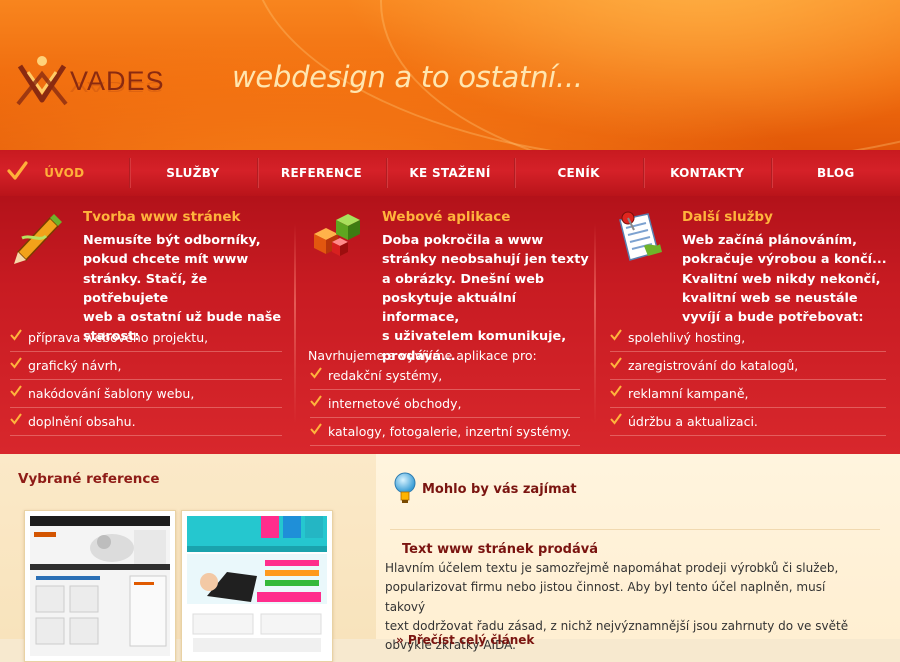 This screenshot has width=900, height=662. I want to click on lightbulb-icon, so click(405, 487).